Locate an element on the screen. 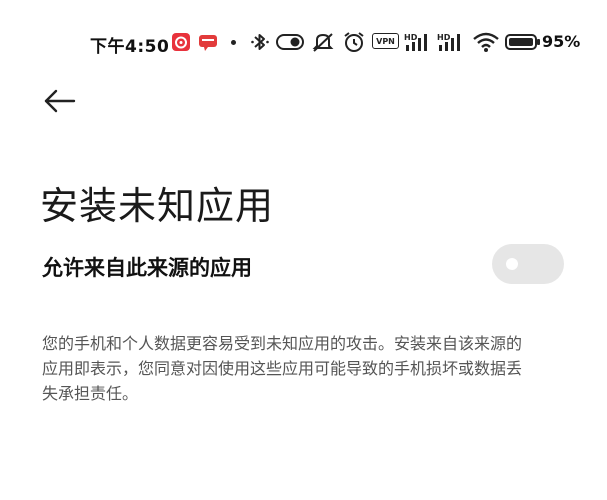 This screenshot has height=500, width=607. back-arrow-icon is located at coordinates (60, 101).